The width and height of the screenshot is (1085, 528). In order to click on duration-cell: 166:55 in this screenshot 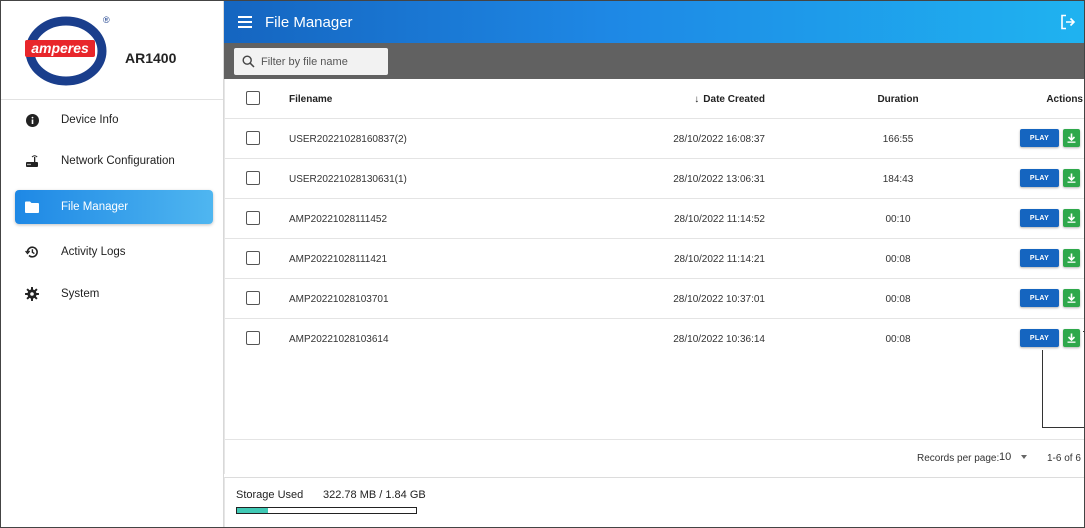, I will do `click(898, 139)`.